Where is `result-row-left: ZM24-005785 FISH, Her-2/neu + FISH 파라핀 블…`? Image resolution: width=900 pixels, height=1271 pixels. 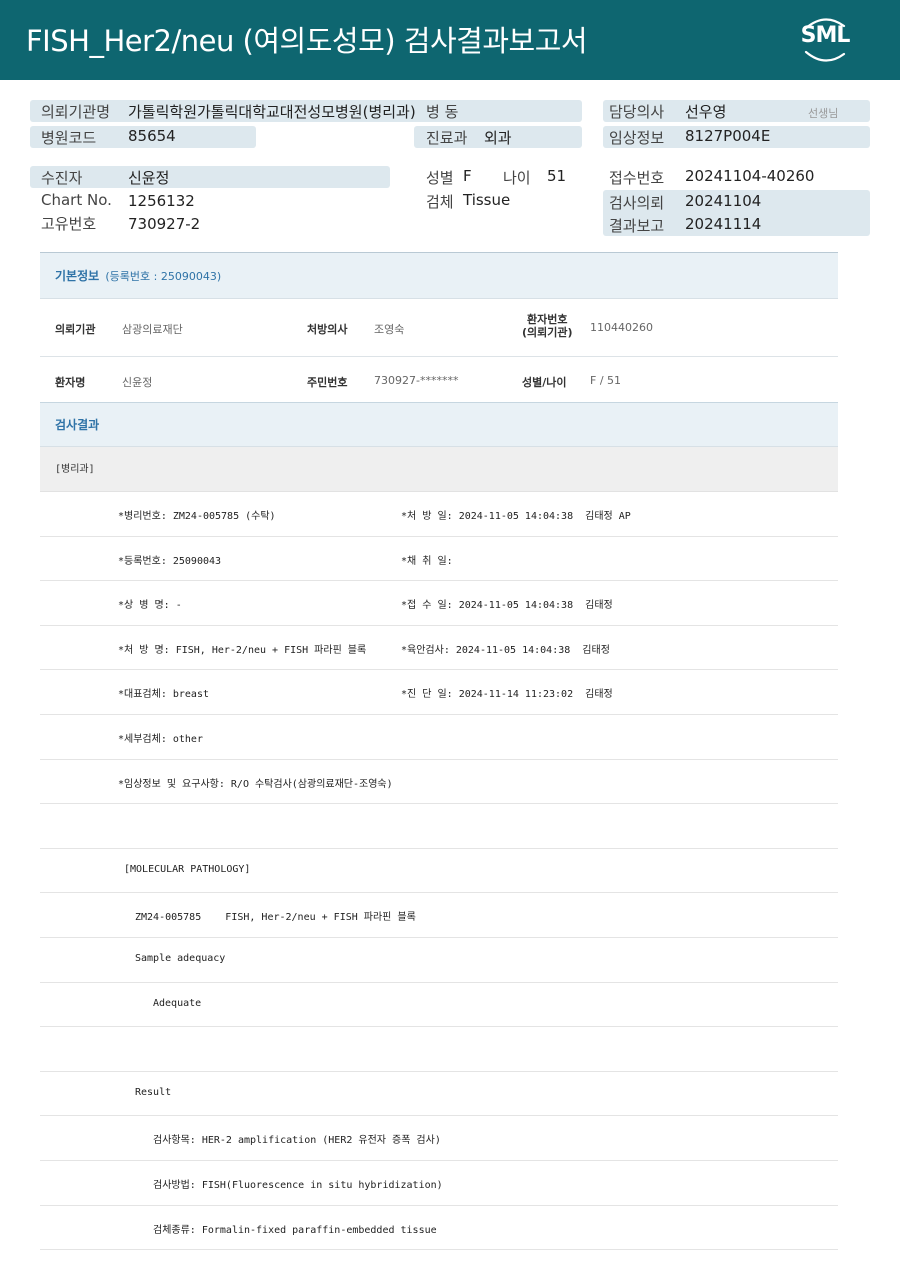
result-row-left: ZM24-005785 FISH, Her-2/neu + FISH 파라핀 블… is located at coordinates (275, 918).